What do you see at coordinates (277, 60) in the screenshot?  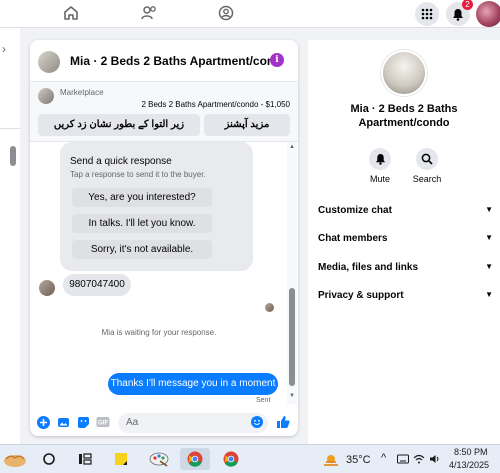 I see `info-icon: i` at bounding box center [277, 60].